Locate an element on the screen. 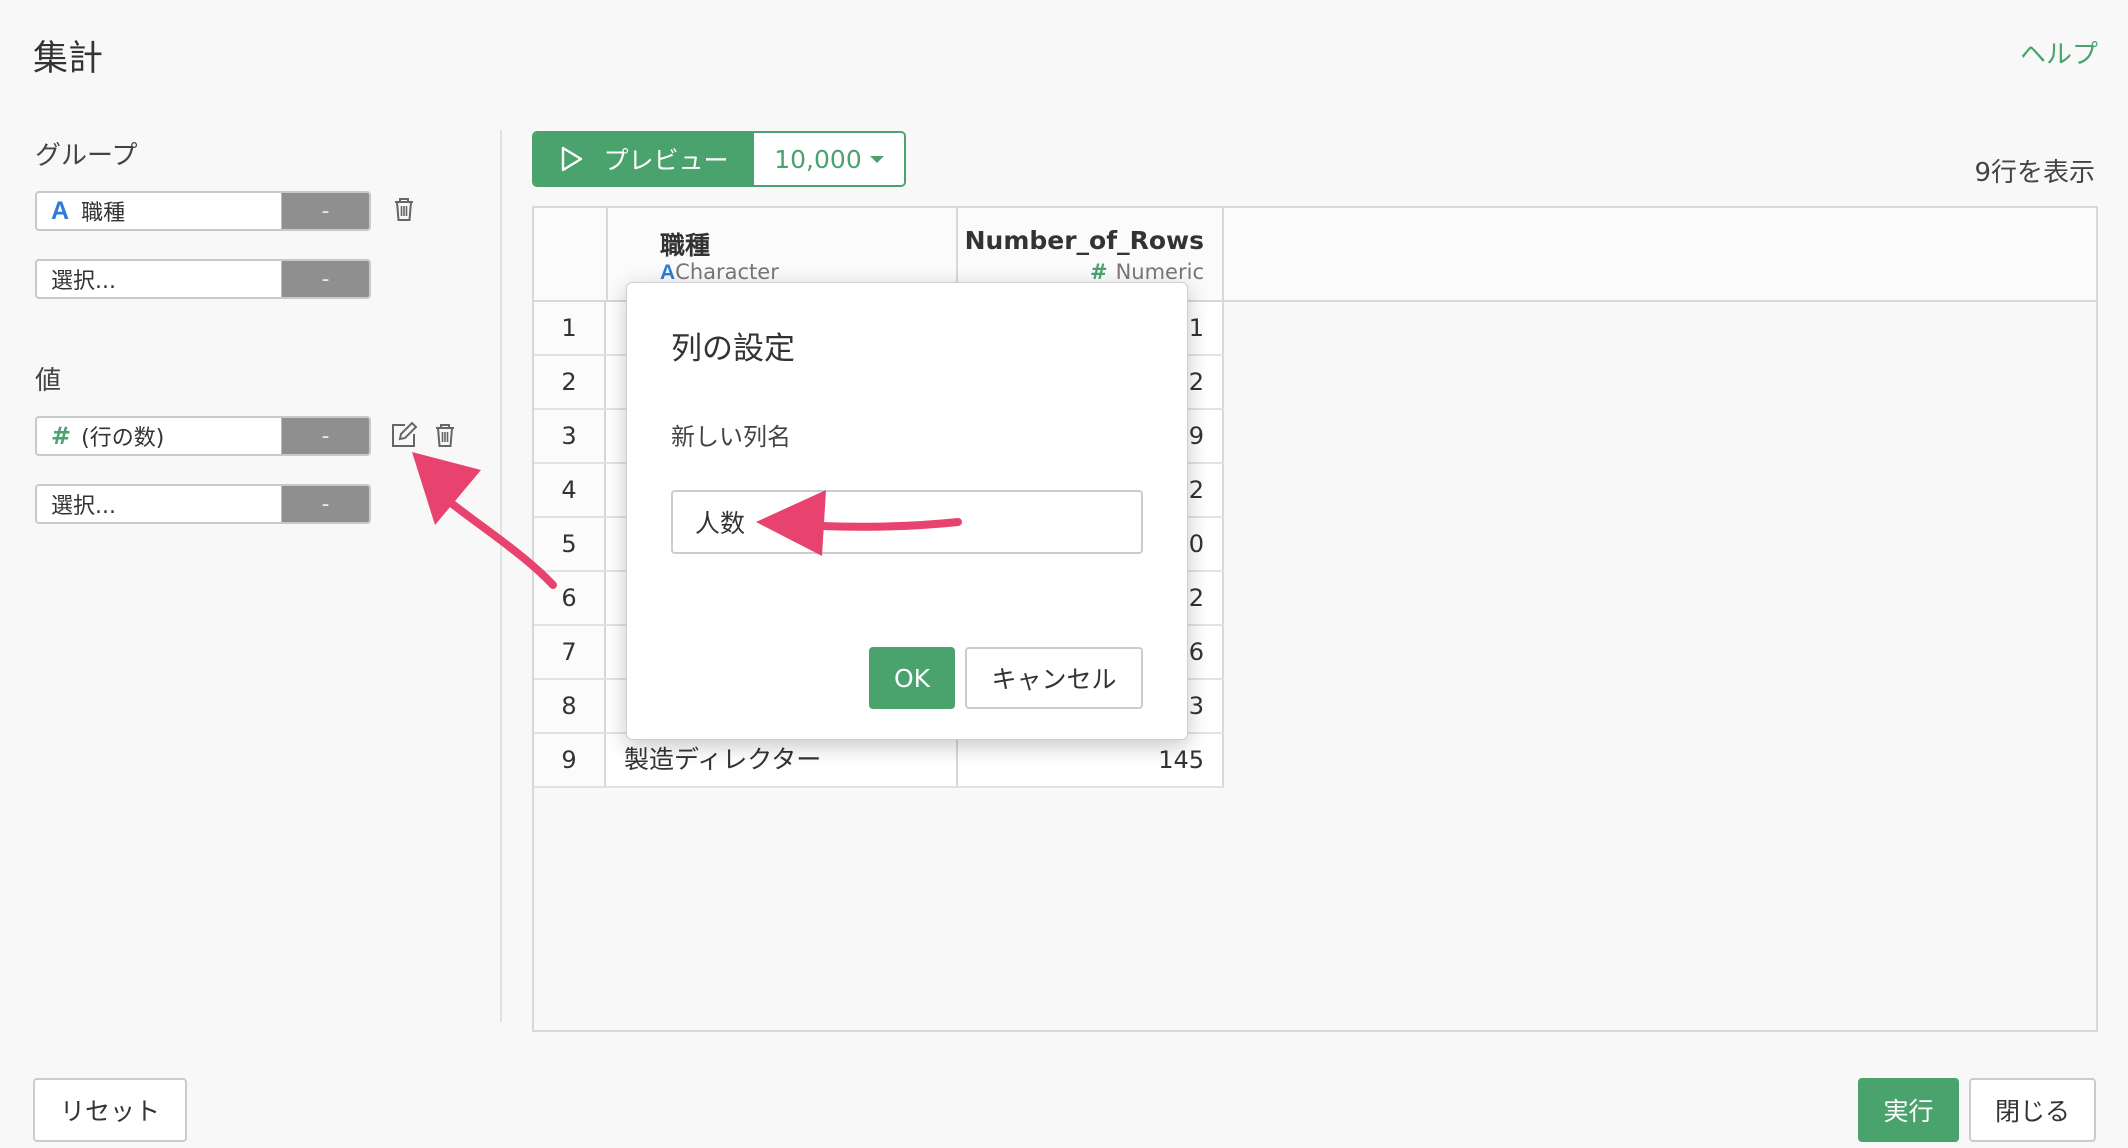 The width and height of the screenshot is (2128, 1148). cell-count: 6 is located at coordinates (1196, 652).